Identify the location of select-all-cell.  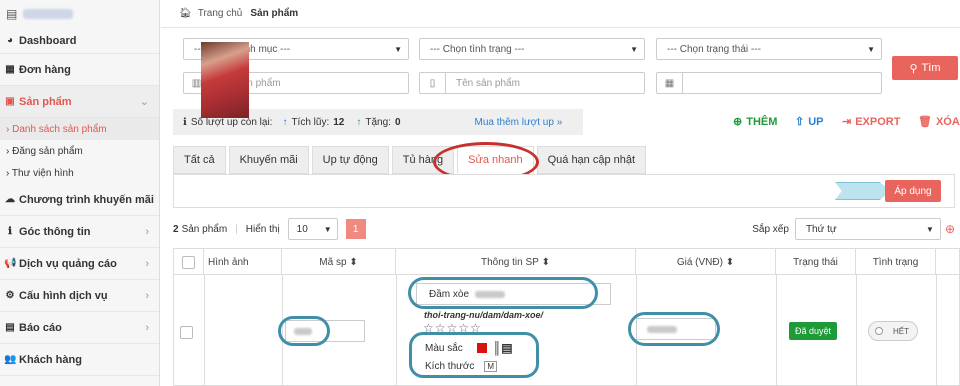
(189, 262).